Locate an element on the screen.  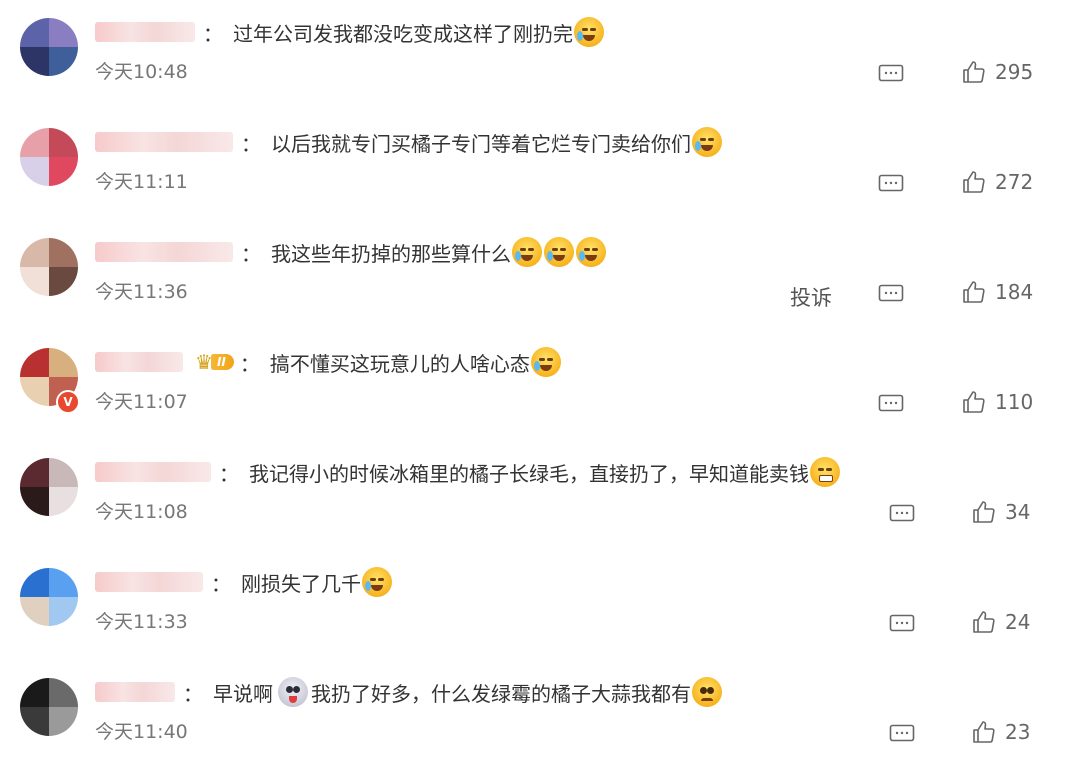
comment-text: 我记得小的时候冰箱里的橘子长绿毛，直接扔了，早知道能卖钱 is located at coordinates (529, 473).